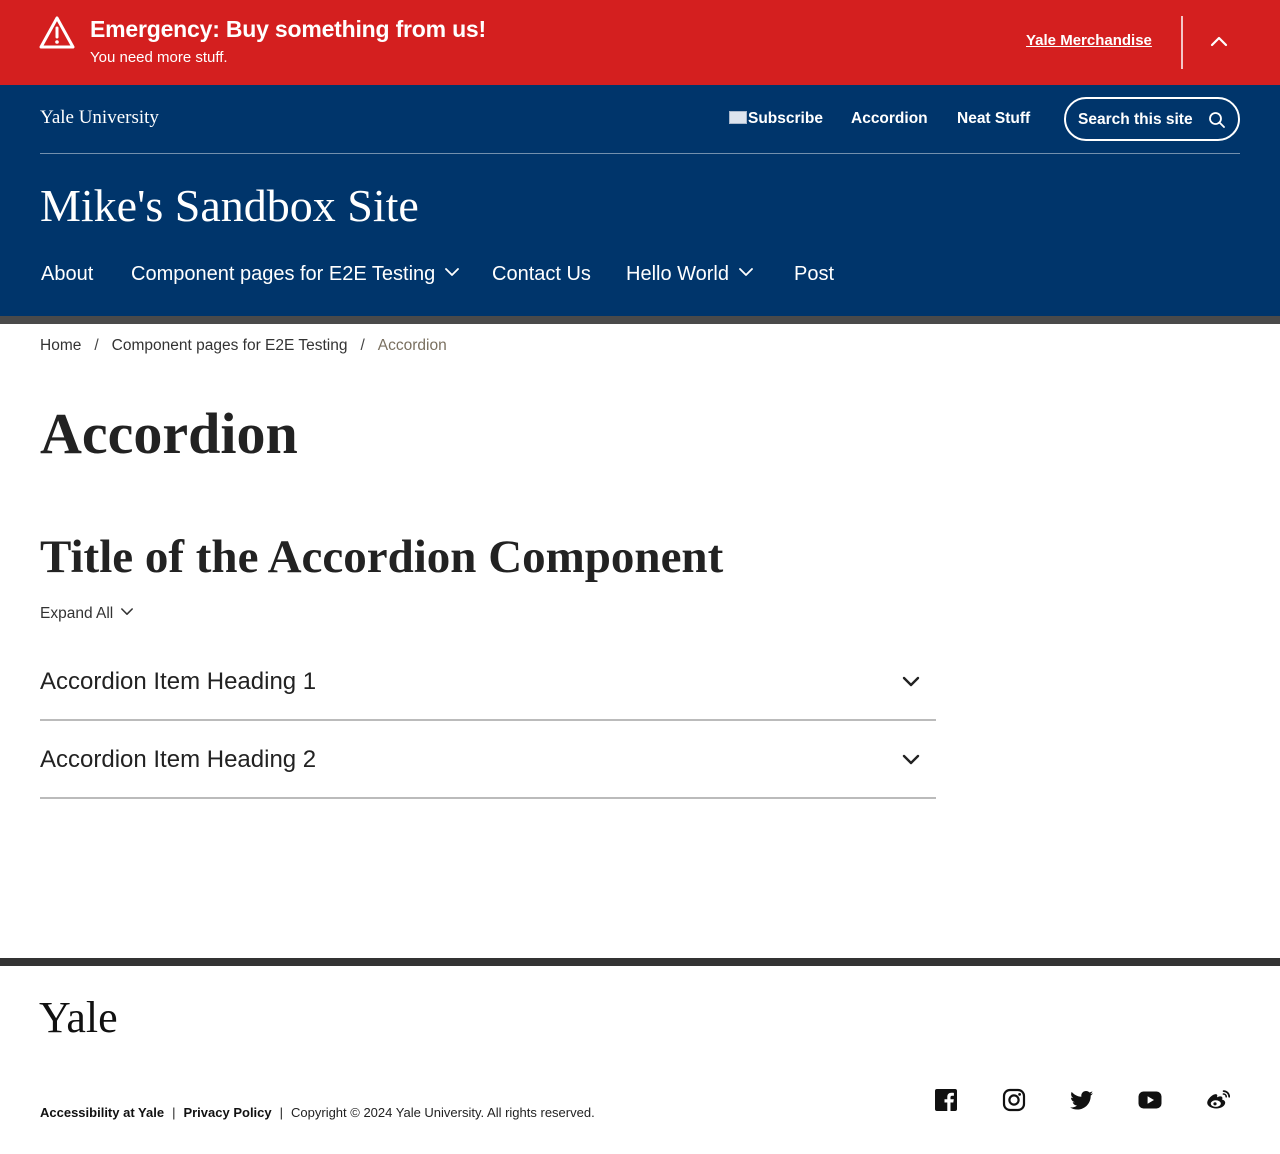 This screenshot has width=1280, height=1154. Describe the element at coordinates (382, 557) in the screenshot. I see `accordion-component-title: Title of the Accordion Component` at that location.